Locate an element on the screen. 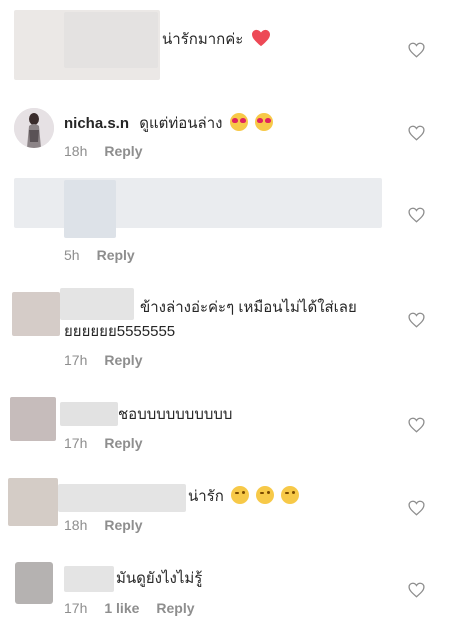  avatar-photo-icon is located at coordinates (34, 128).